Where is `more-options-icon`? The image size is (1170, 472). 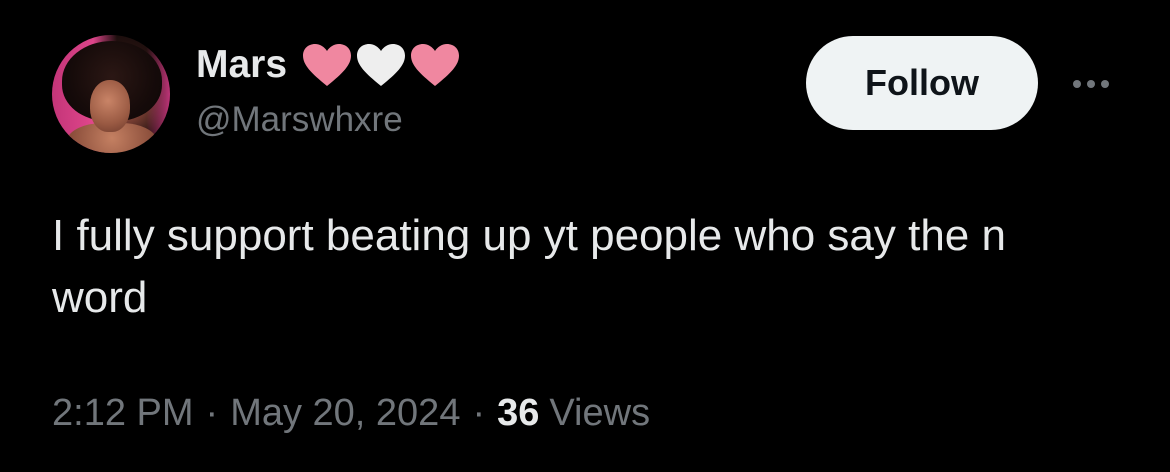
more-options-icon is located at coordinates (1091, 84).